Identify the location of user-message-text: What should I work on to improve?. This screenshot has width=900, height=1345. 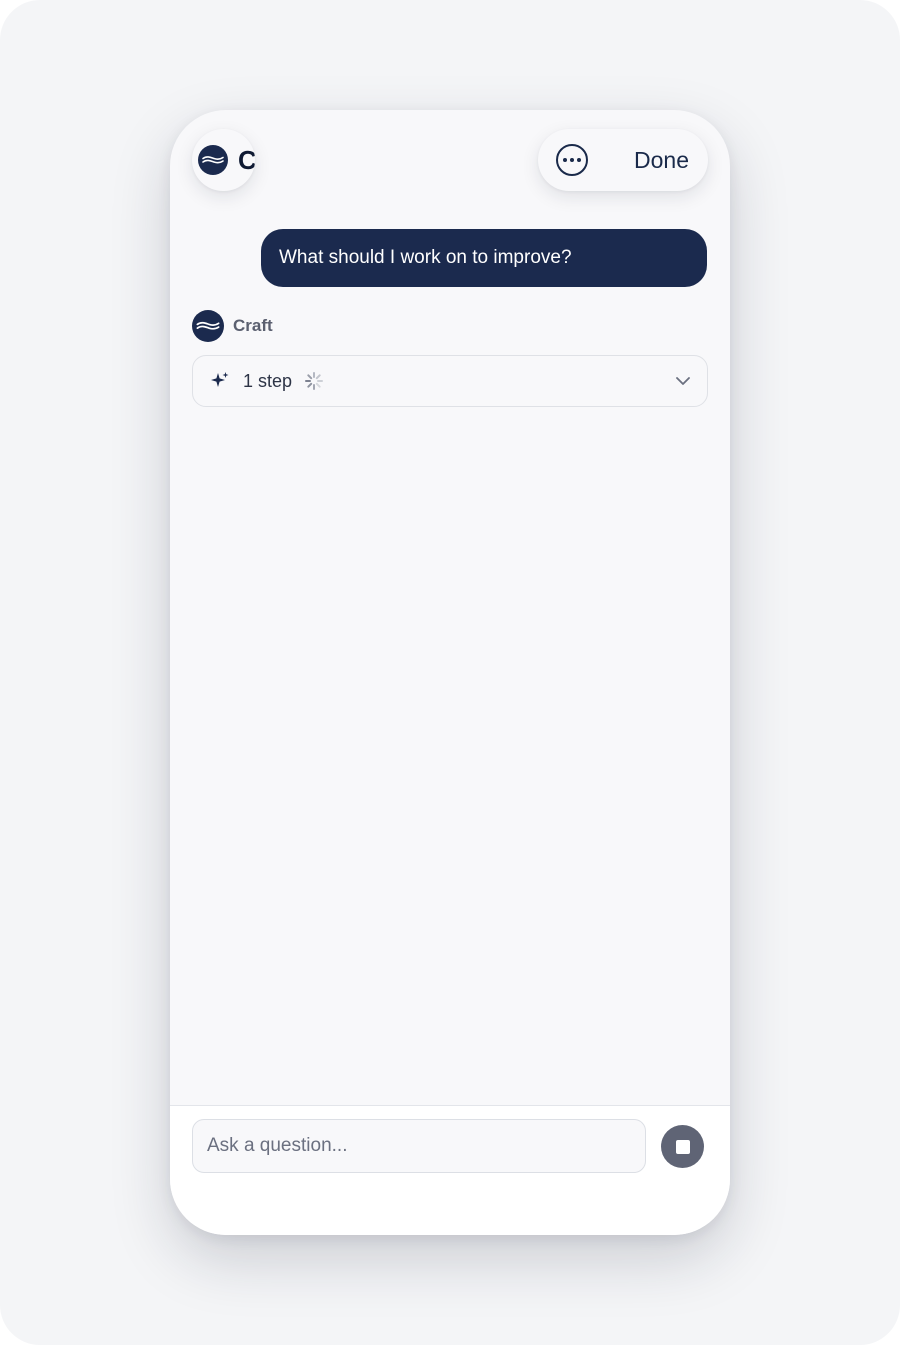
(425, 257).